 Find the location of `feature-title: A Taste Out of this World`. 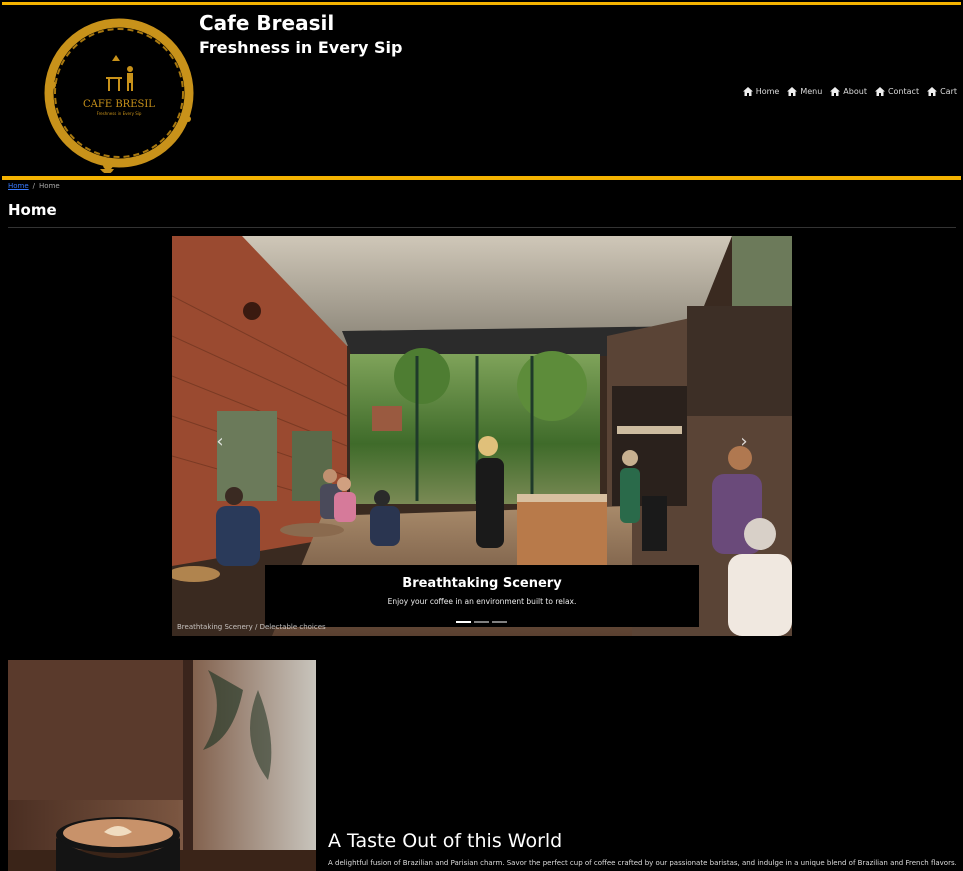

feature-title: A Taste Out of this World is located at coordinates (445, 841).